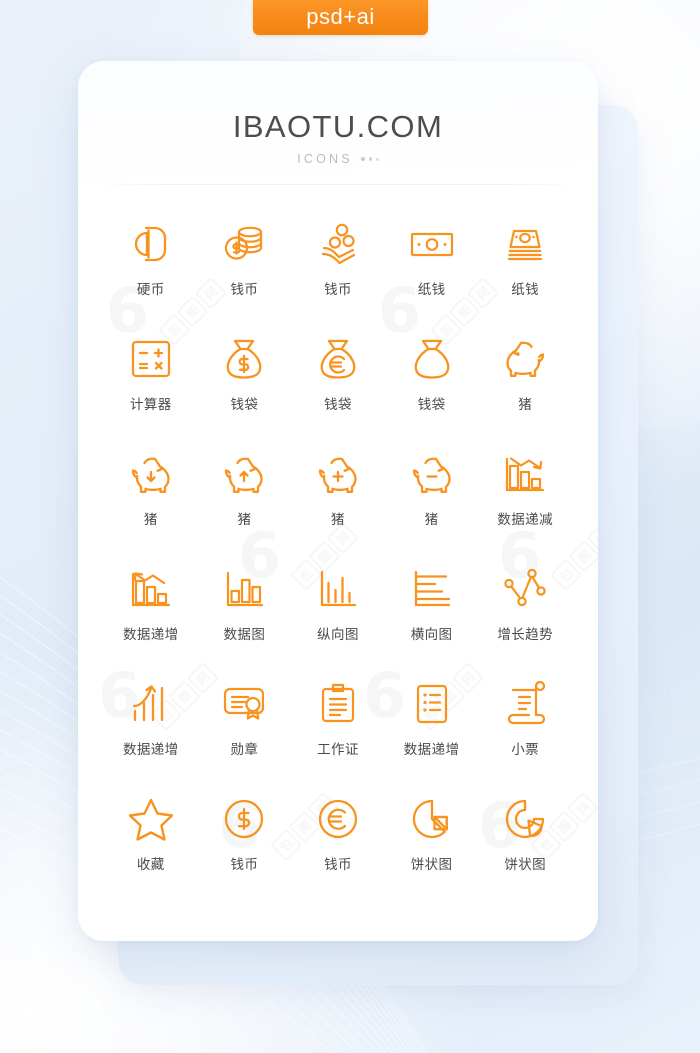 This screenshot has height=1053, width=700. I want to click on icon-label: 工作证, so click(338, 750).